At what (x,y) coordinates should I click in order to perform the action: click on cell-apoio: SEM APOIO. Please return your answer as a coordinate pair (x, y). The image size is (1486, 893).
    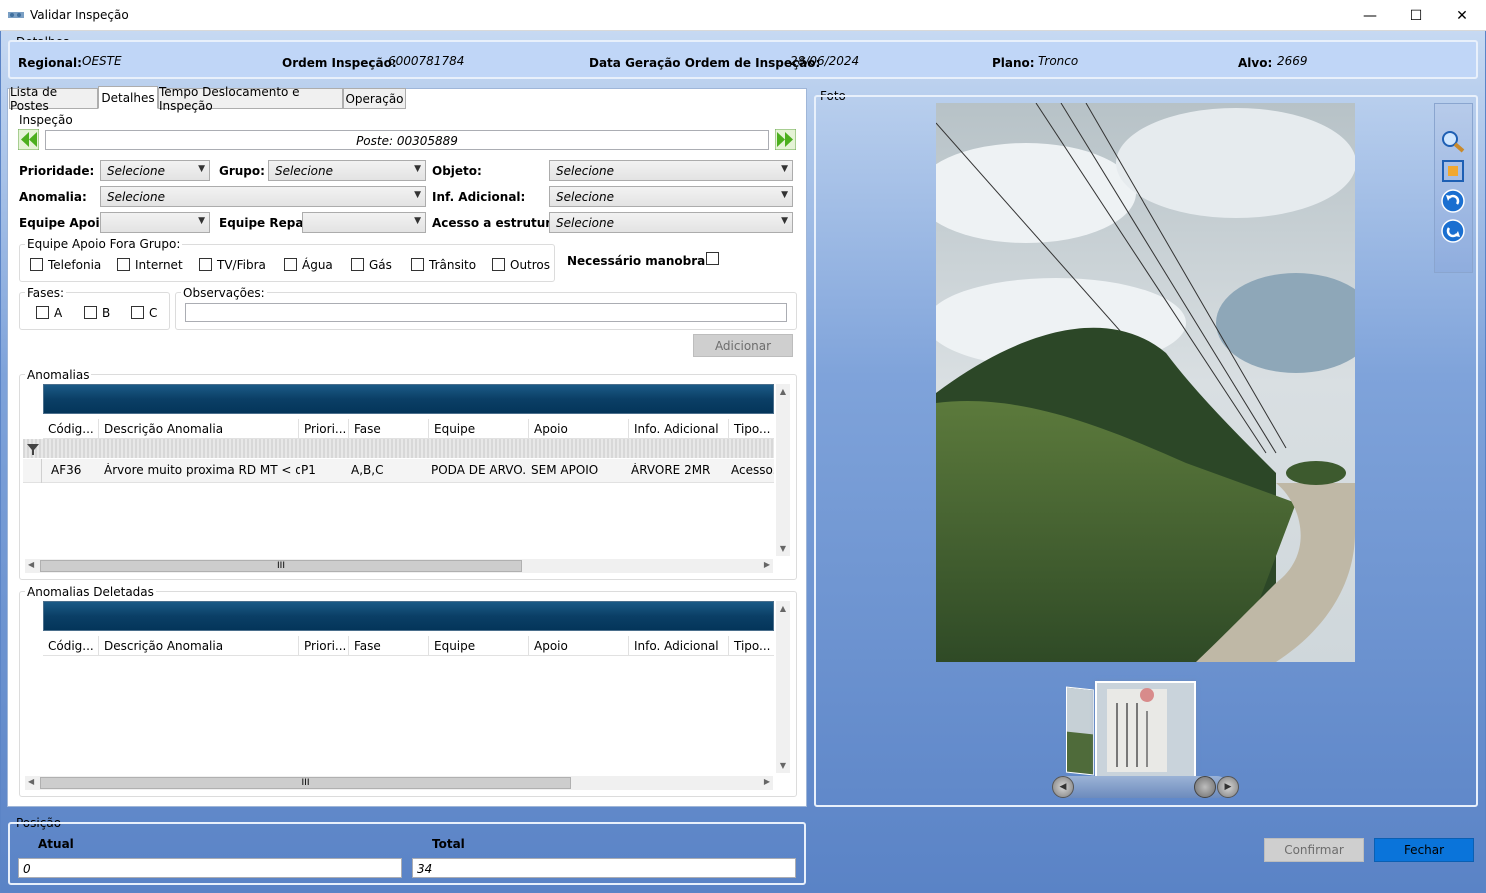
    Looking at the image, I should click on (565, 470).